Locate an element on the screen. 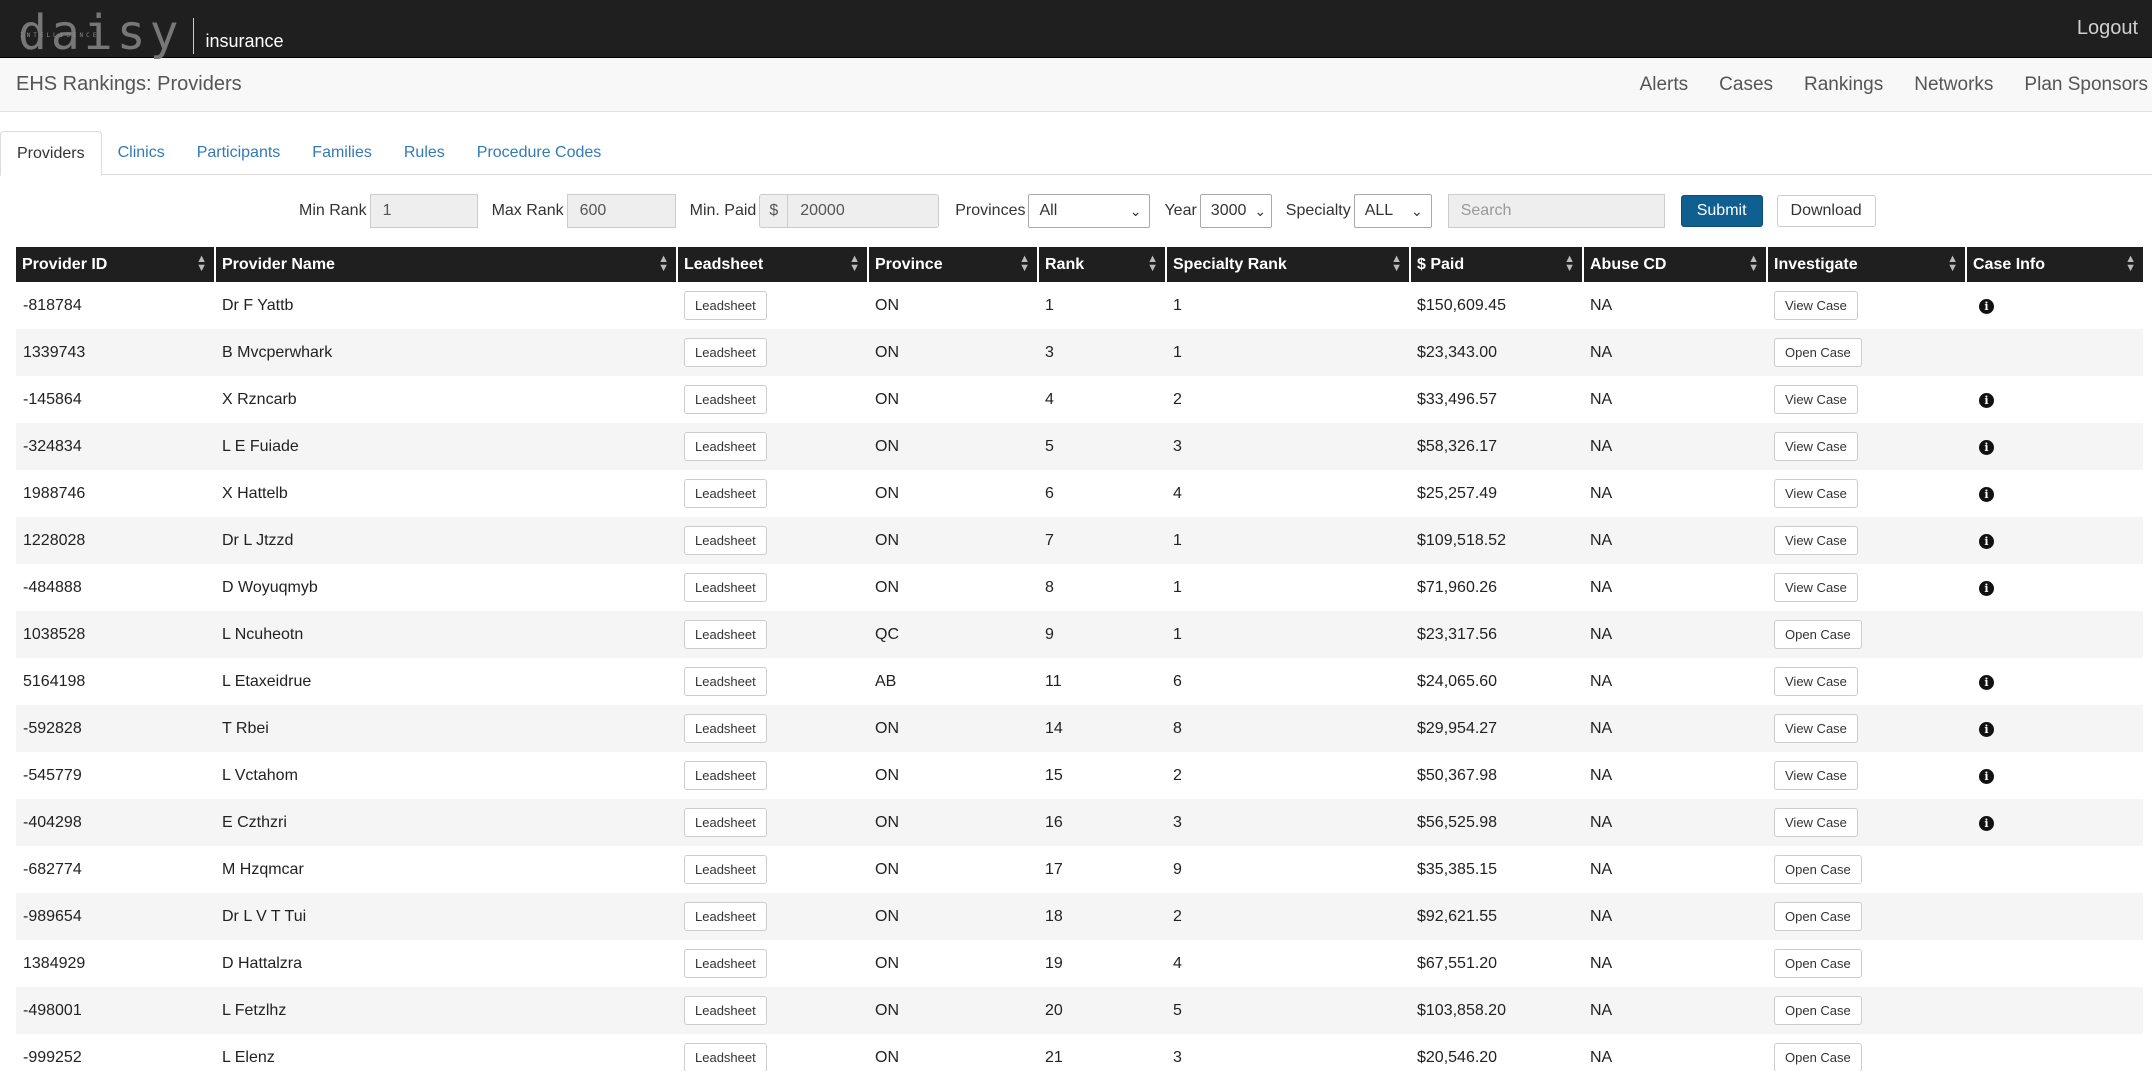 This screenshot has height=1071, width=2152. tab-participants: Participants is located at coordinates (239, 152).